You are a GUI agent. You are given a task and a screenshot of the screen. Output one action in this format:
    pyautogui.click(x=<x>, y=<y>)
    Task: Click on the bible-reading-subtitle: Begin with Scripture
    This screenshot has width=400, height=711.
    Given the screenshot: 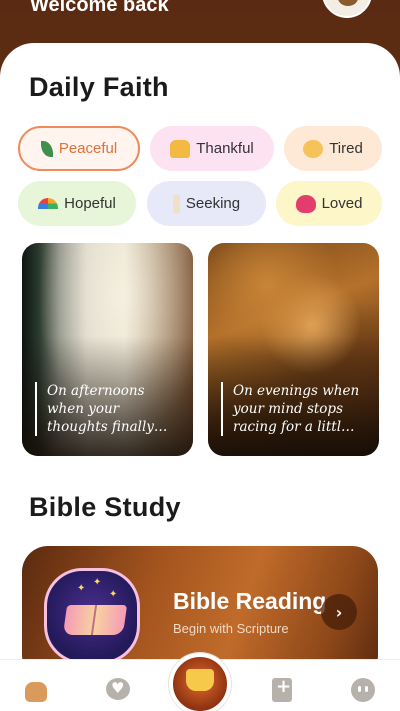 What is the action you would take?
    pyautogui.click(x=231, y=628)
    